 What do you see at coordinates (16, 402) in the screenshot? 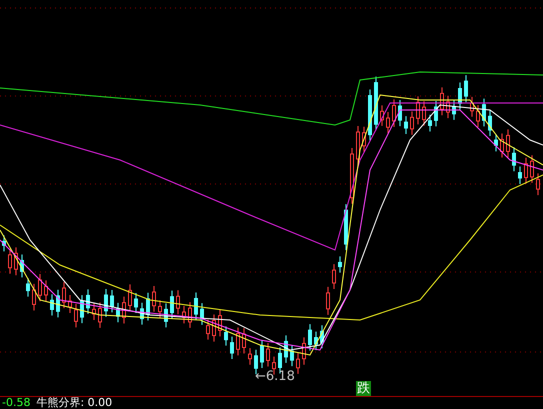
I see `indicator-value: -0.58` at bounding box center [16, 402].